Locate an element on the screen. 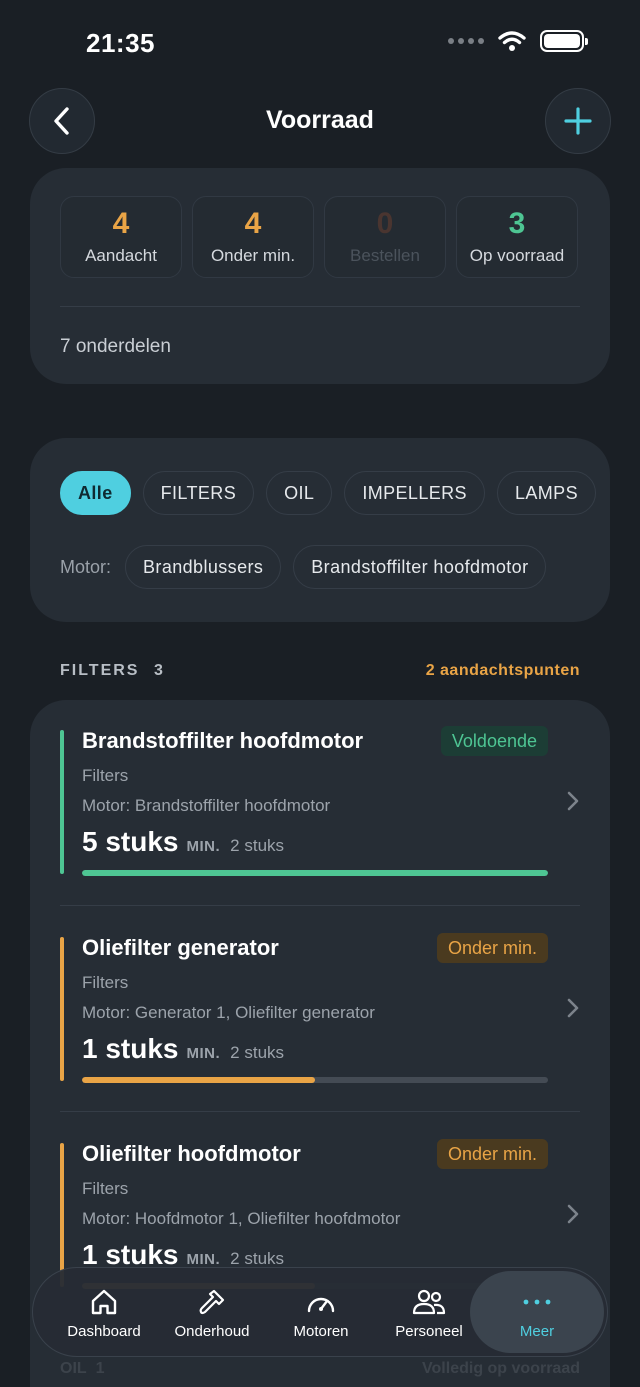 This screenshot has height=1387, width=640. stat-bestellen: 0 Bestellen is located at coordinates (385, 237).